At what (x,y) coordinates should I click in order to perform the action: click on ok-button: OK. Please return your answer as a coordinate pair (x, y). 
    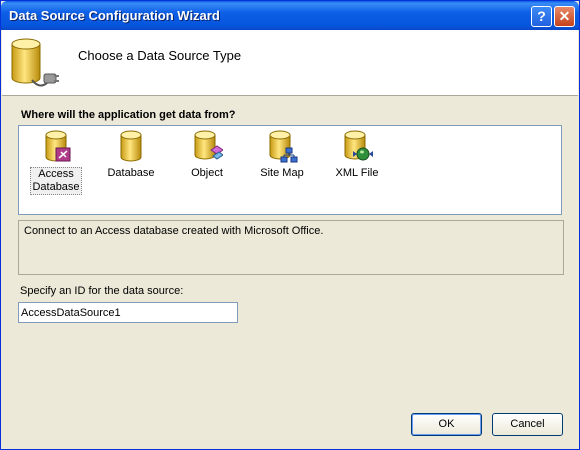
    Looking at the image, I should click on (446, 424).